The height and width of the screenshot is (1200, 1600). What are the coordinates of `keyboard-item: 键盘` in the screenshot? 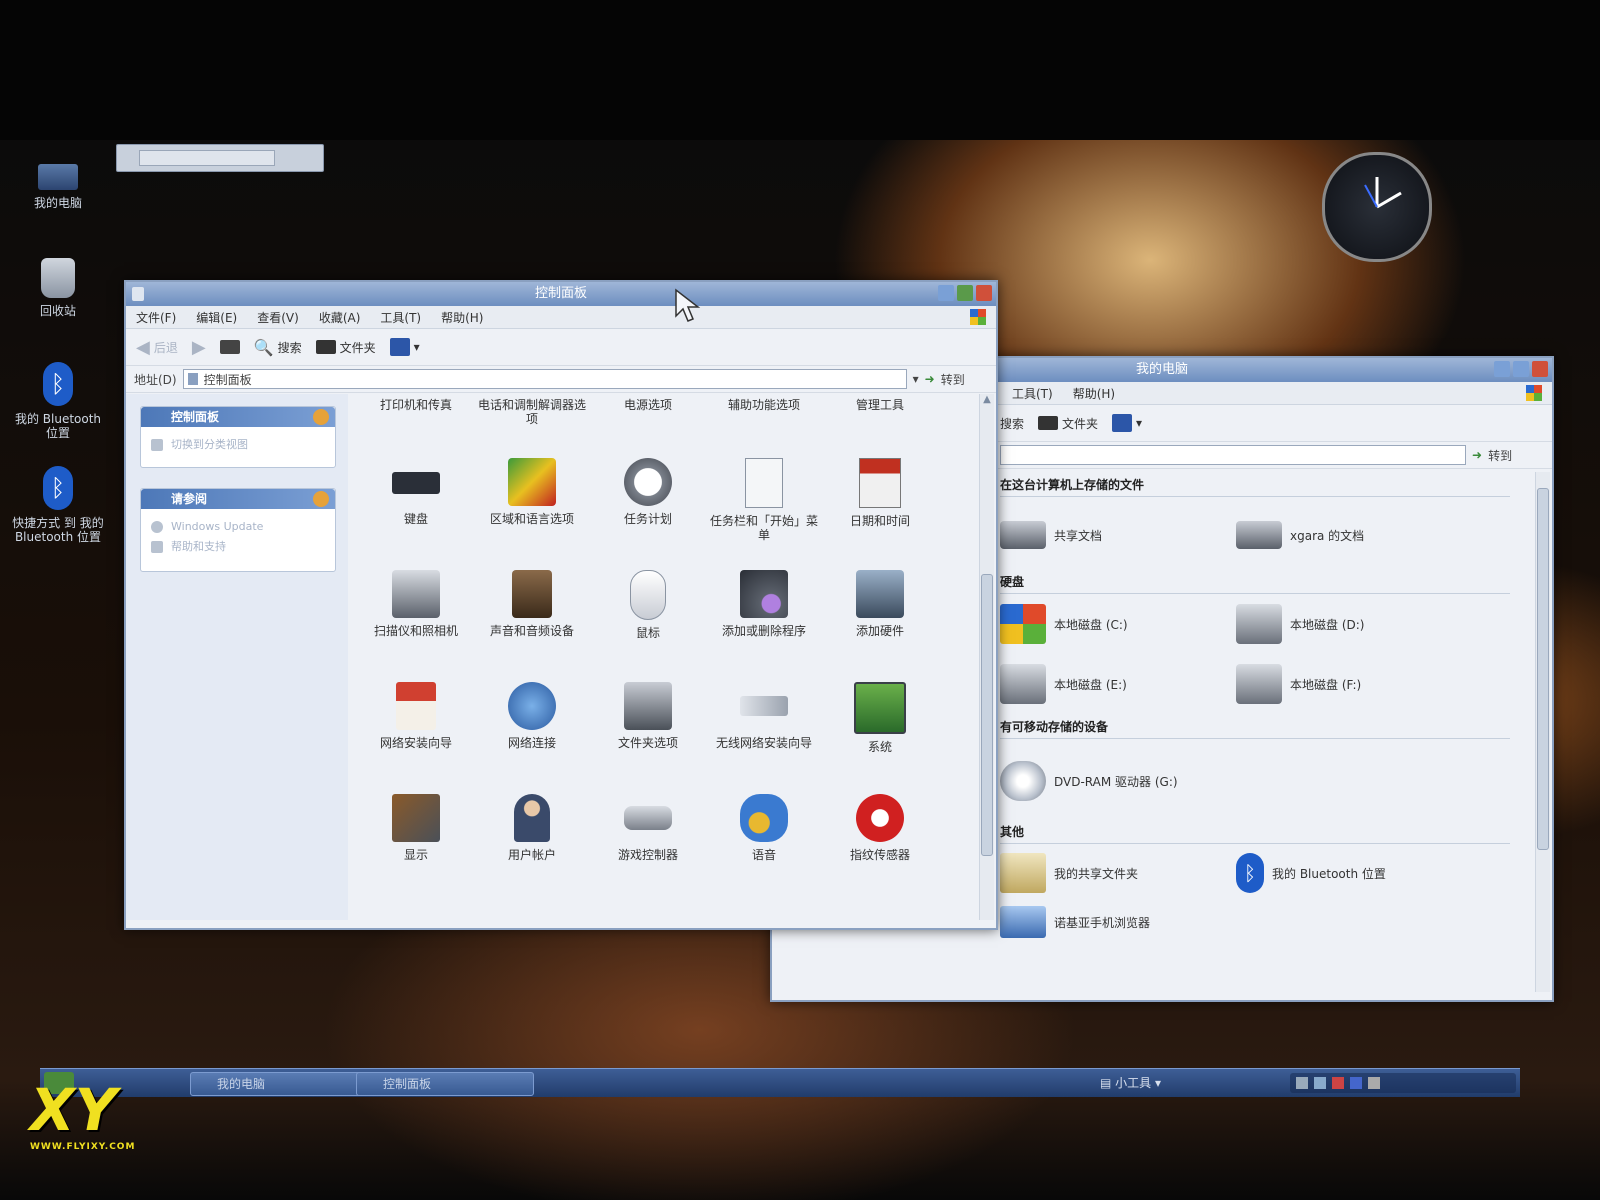 It's located at (416, 504).